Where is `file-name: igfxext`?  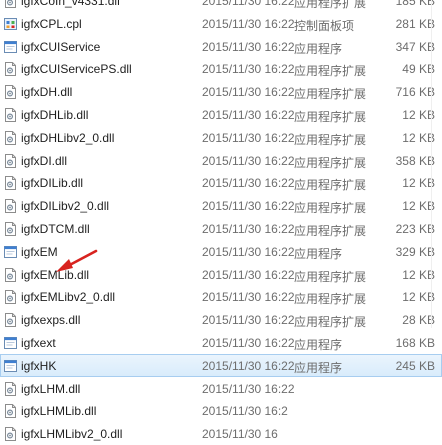 file-name: igfxext is located at coordinates (38, 342).